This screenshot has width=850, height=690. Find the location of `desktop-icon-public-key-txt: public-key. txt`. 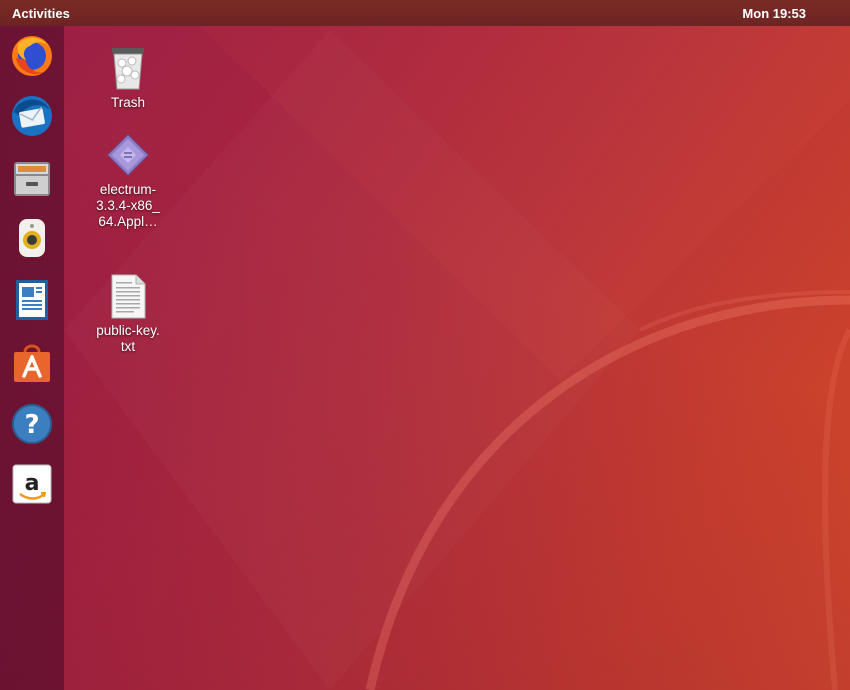

desktop-icon-public-key-txt: public-key. txt is located at coordinates (128, 313).